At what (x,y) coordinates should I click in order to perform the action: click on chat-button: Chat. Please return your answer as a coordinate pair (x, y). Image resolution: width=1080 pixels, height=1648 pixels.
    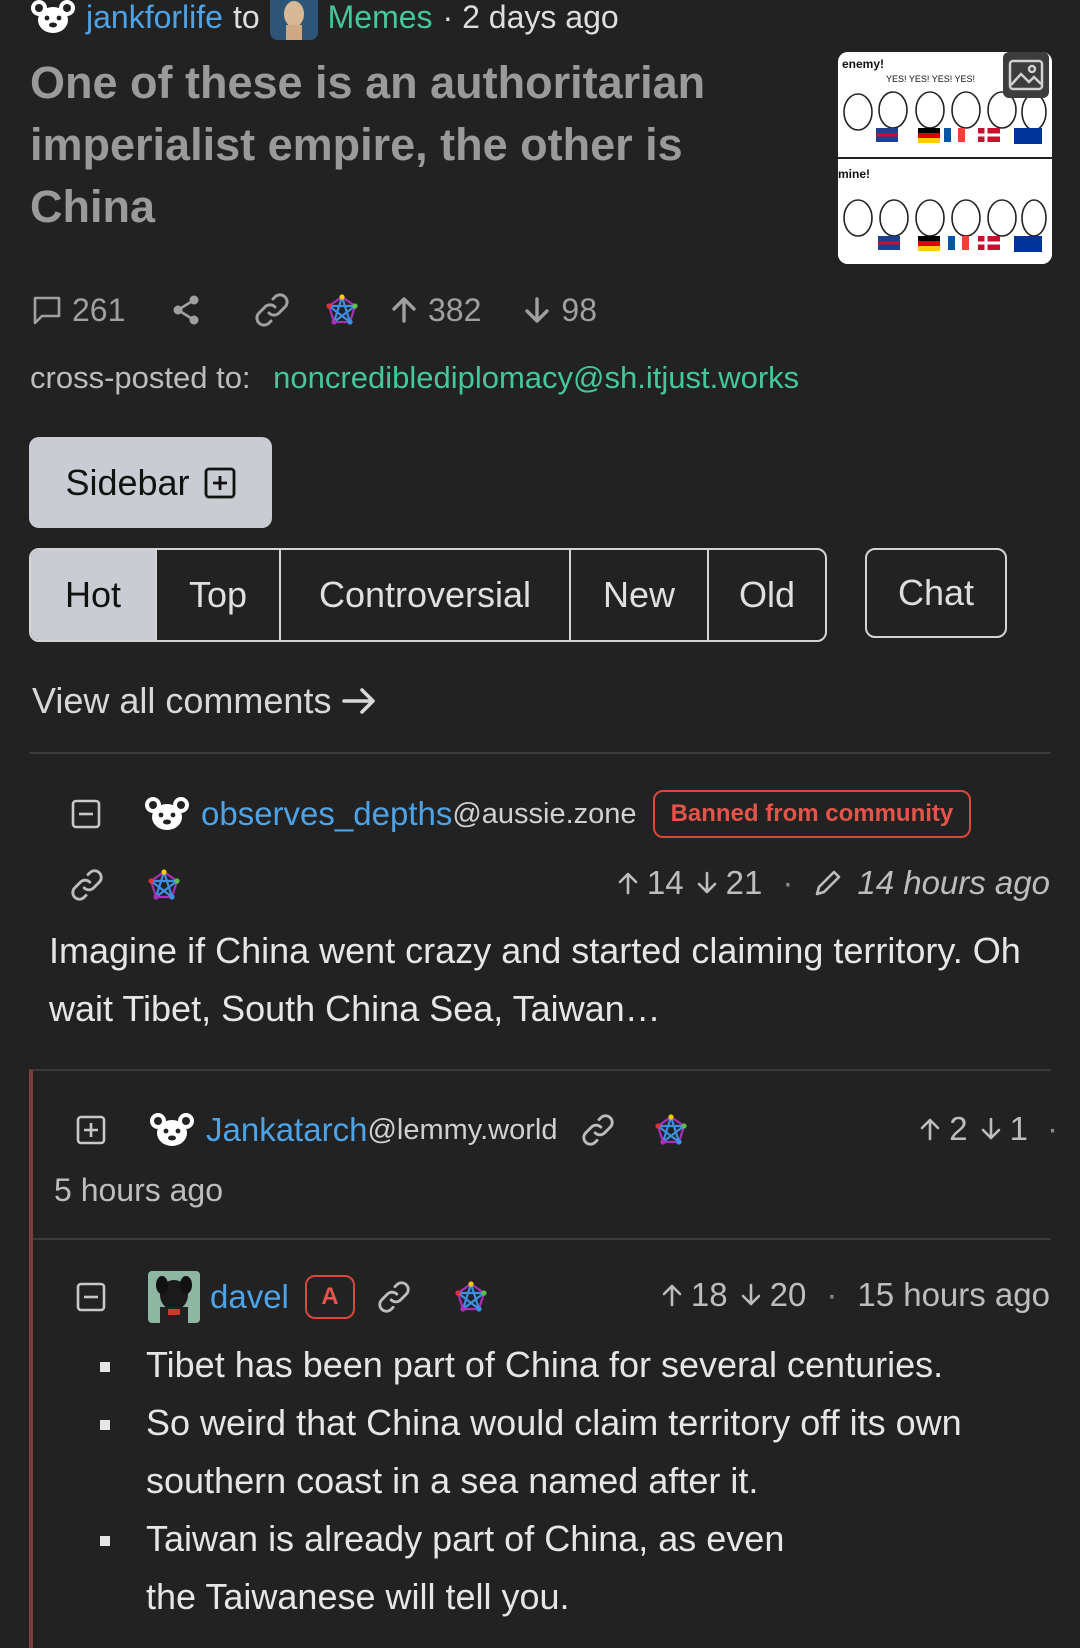
    Looking at the image, I should click on (936, 593).